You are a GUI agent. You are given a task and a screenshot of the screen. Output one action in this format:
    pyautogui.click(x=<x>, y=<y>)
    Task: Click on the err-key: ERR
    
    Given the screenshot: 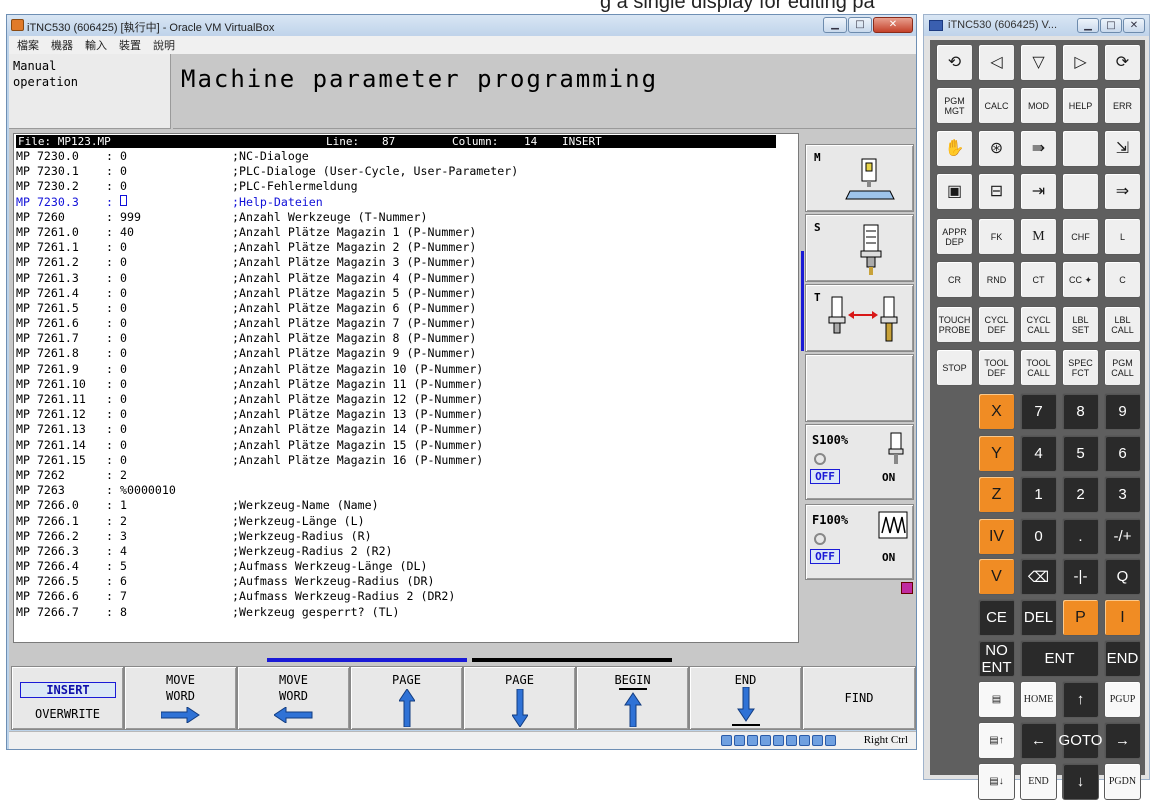 What is the action you would take?
    pyautogui.click(x=1122, y=105)
    